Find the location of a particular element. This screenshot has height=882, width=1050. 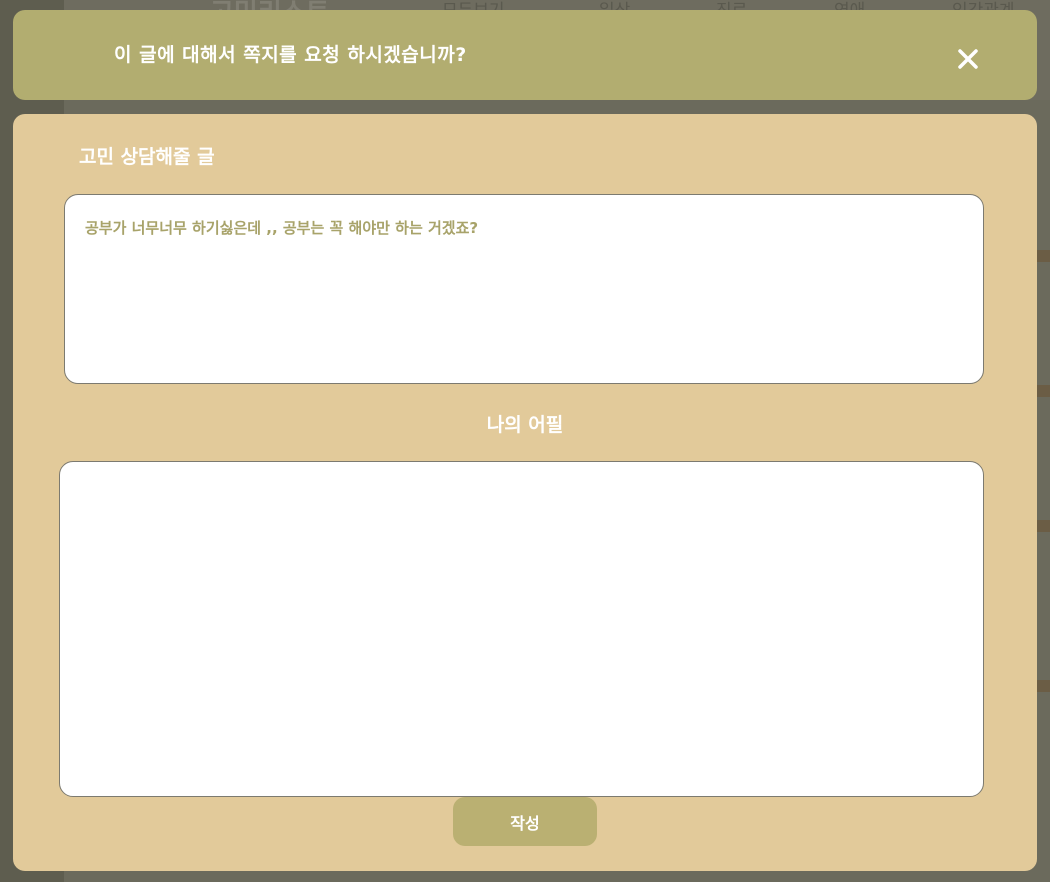

close-button is located at coordinates (968, 59).